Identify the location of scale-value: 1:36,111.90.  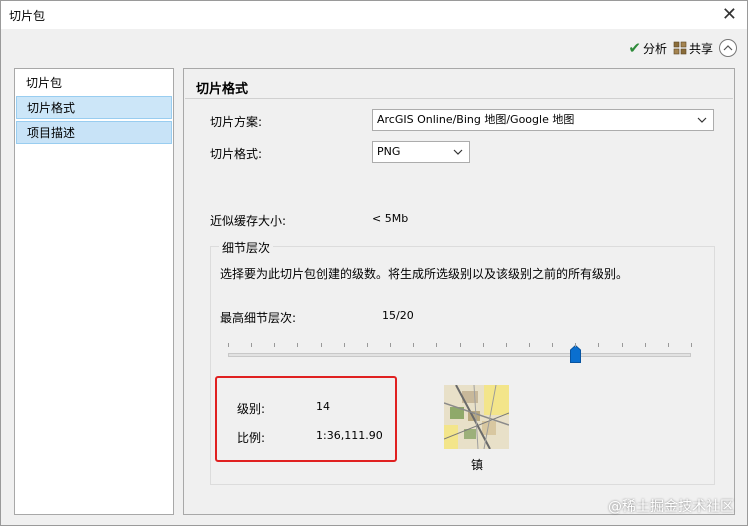
(349, 435).